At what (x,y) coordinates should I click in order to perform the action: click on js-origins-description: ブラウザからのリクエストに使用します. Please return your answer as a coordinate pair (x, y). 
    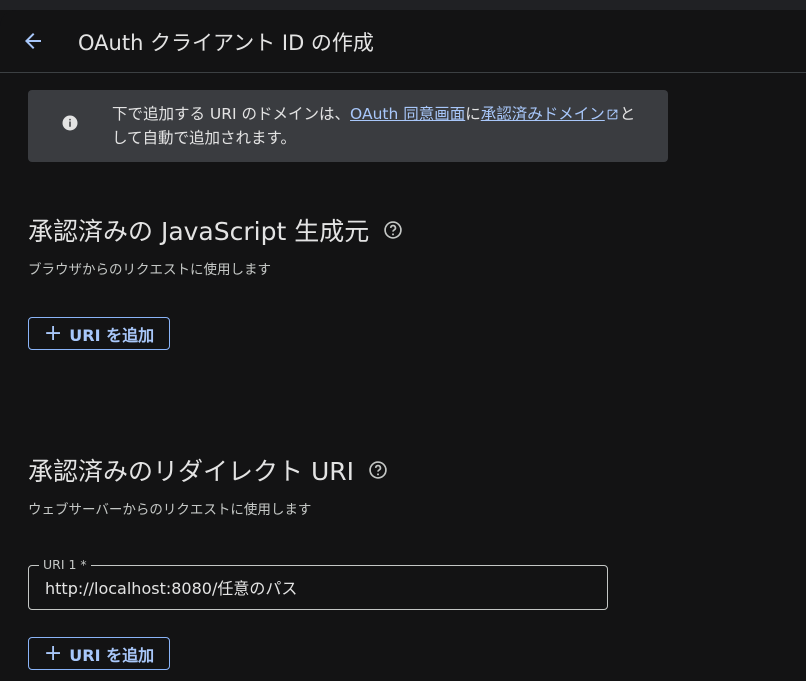
    Looking at the image, I should click on (149, 270).